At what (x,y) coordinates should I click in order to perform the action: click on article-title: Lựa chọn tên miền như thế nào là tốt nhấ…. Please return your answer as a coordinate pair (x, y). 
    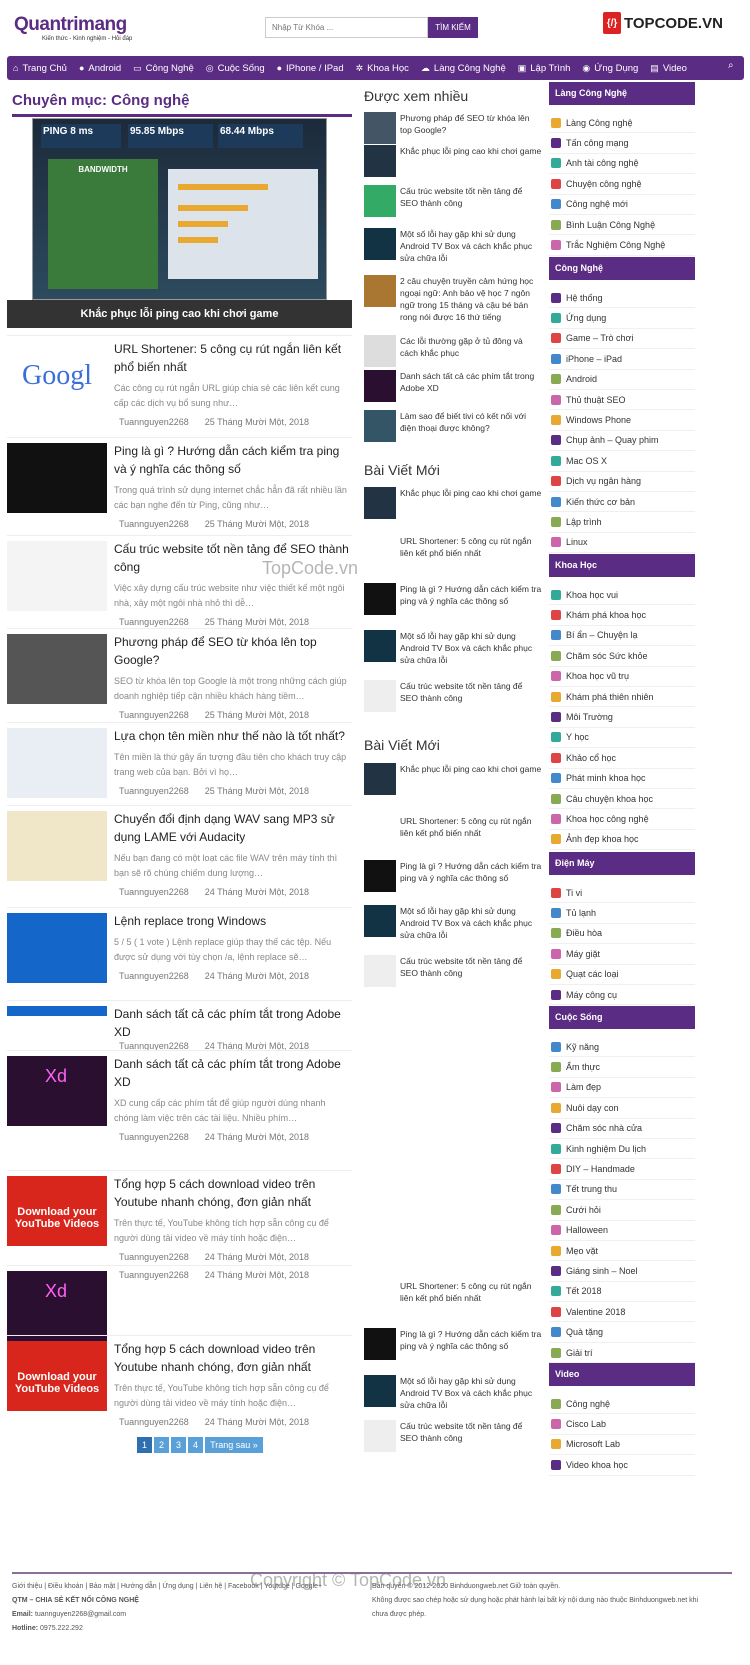
    Looking at the image, I should click on (233, 736).